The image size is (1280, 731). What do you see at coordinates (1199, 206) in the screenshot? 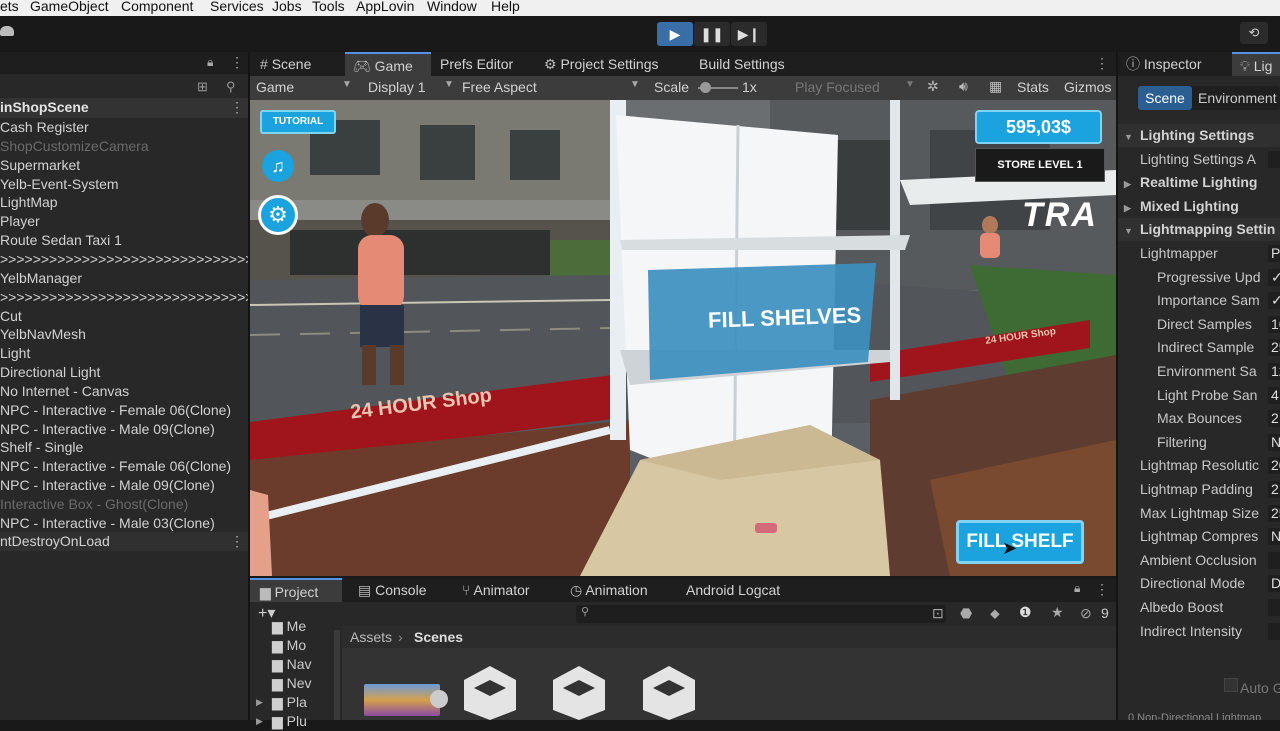
I see `foldout-header: ▶ Mixed Lighting` at bounding box center [1199, 206].